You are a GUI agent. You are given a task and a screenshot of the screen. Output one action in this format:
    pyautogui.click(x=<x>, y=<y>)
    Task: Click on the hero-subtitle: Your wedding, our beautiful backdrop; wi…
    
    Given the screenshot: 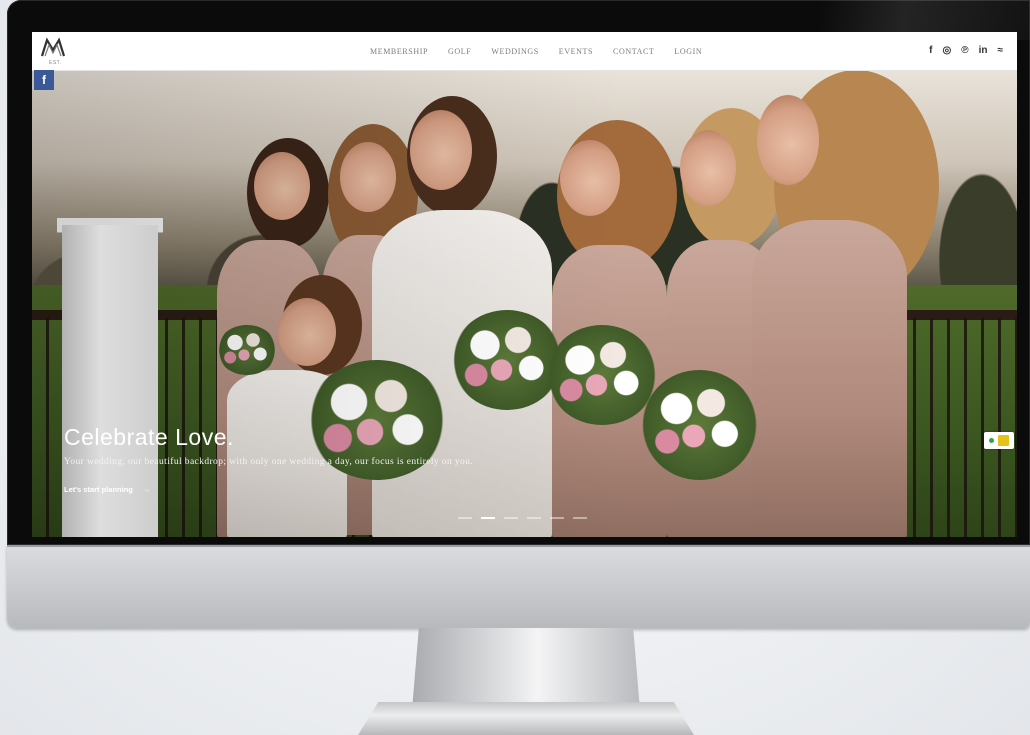 What is the action you would take?
    pyautogui.click(x=269, y=462)
    